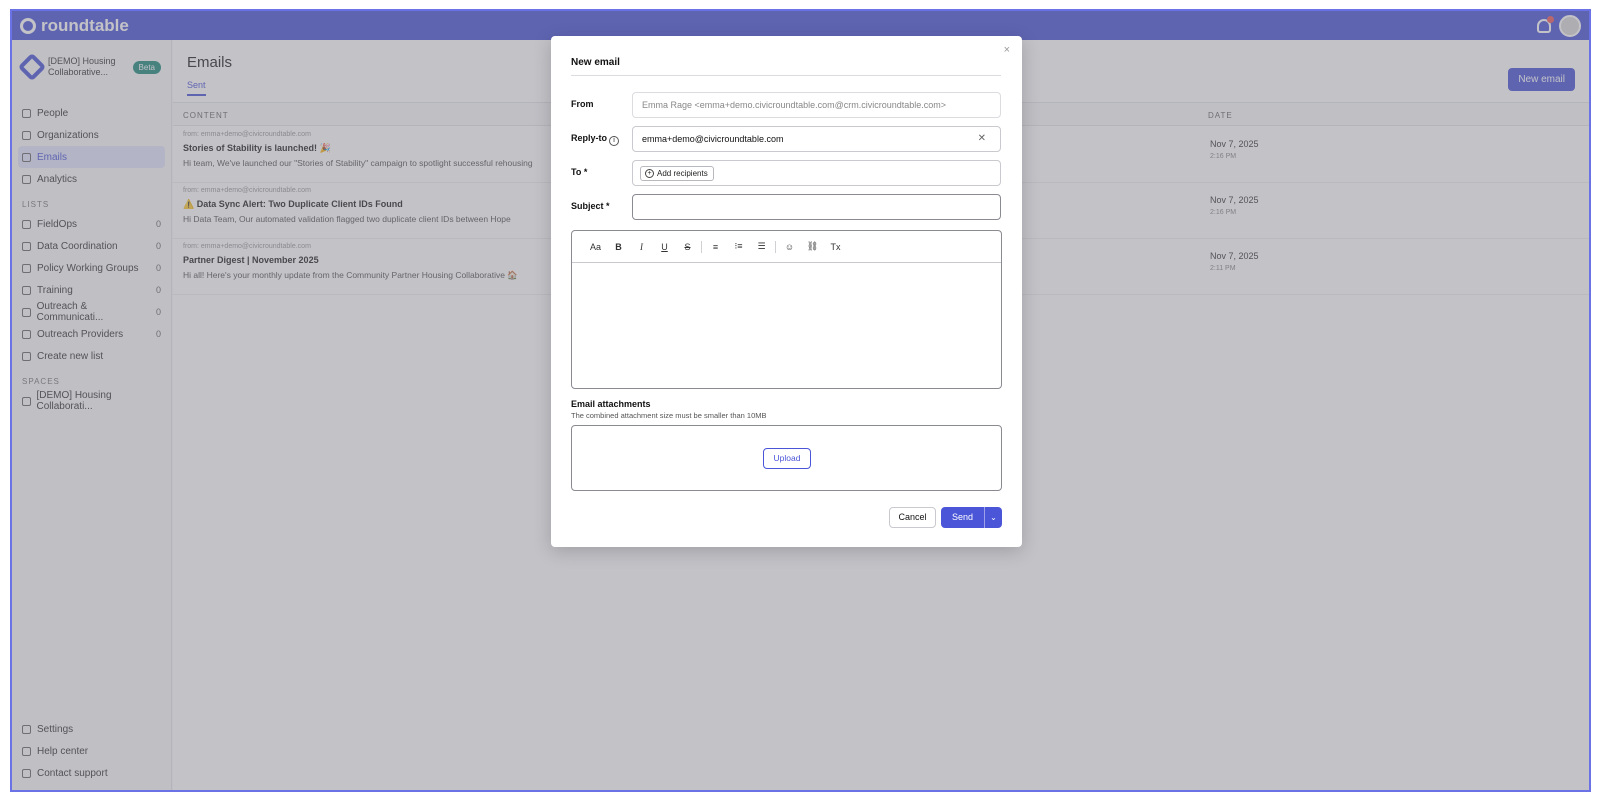 This screenshot has height=801, width=1600. I want to click on upload-button: Upload, so click(787, 458).